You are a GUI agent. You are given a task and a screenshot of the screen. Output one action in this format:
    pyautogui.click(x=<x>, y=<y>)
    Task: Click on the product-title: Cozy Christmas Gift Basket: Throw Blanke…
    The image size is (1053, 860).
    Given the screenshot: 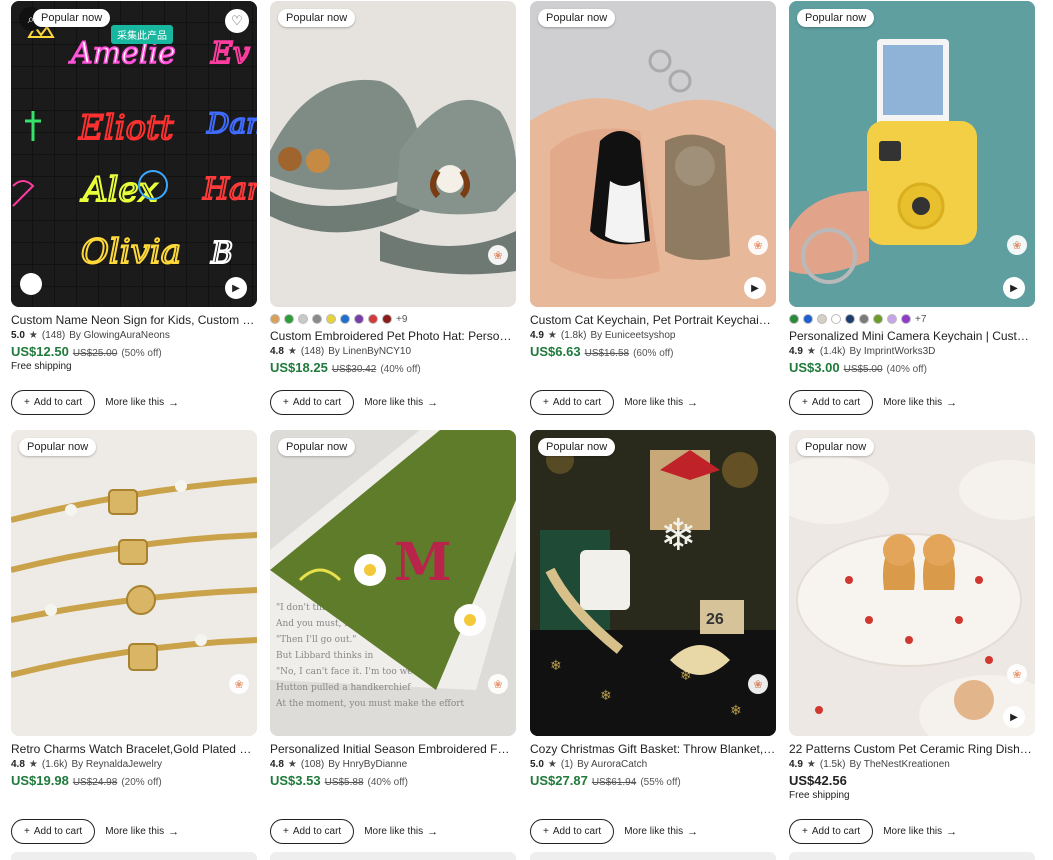 What is the action you would take?
    pyautogui.click(x=653, y=749)
    